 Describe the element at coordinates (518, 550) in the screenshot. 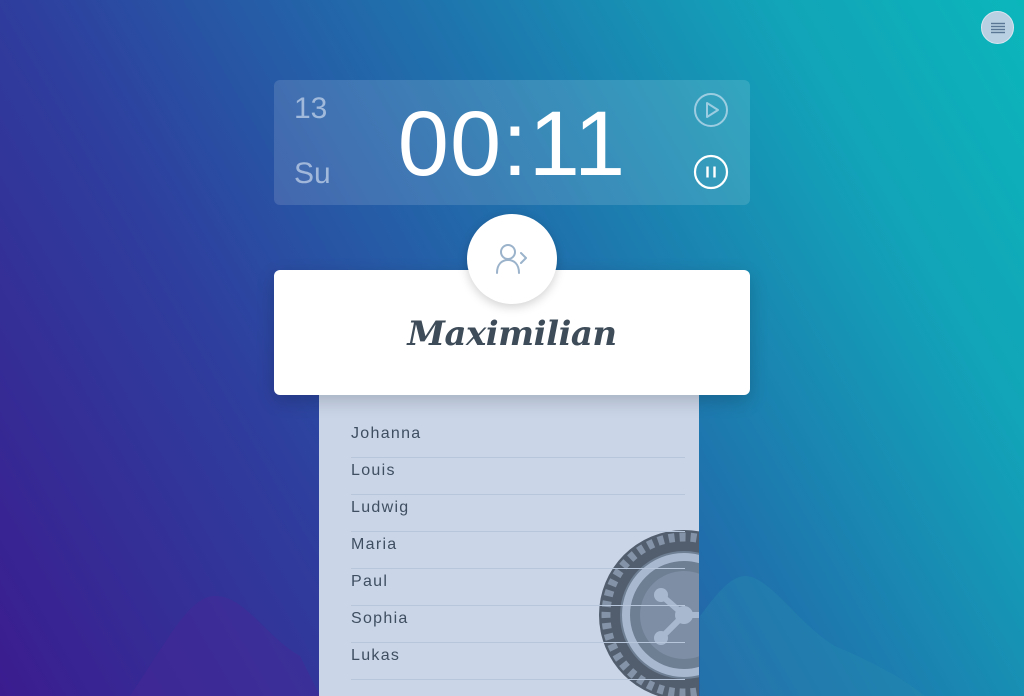

I see `list-item: Maria` at that location.